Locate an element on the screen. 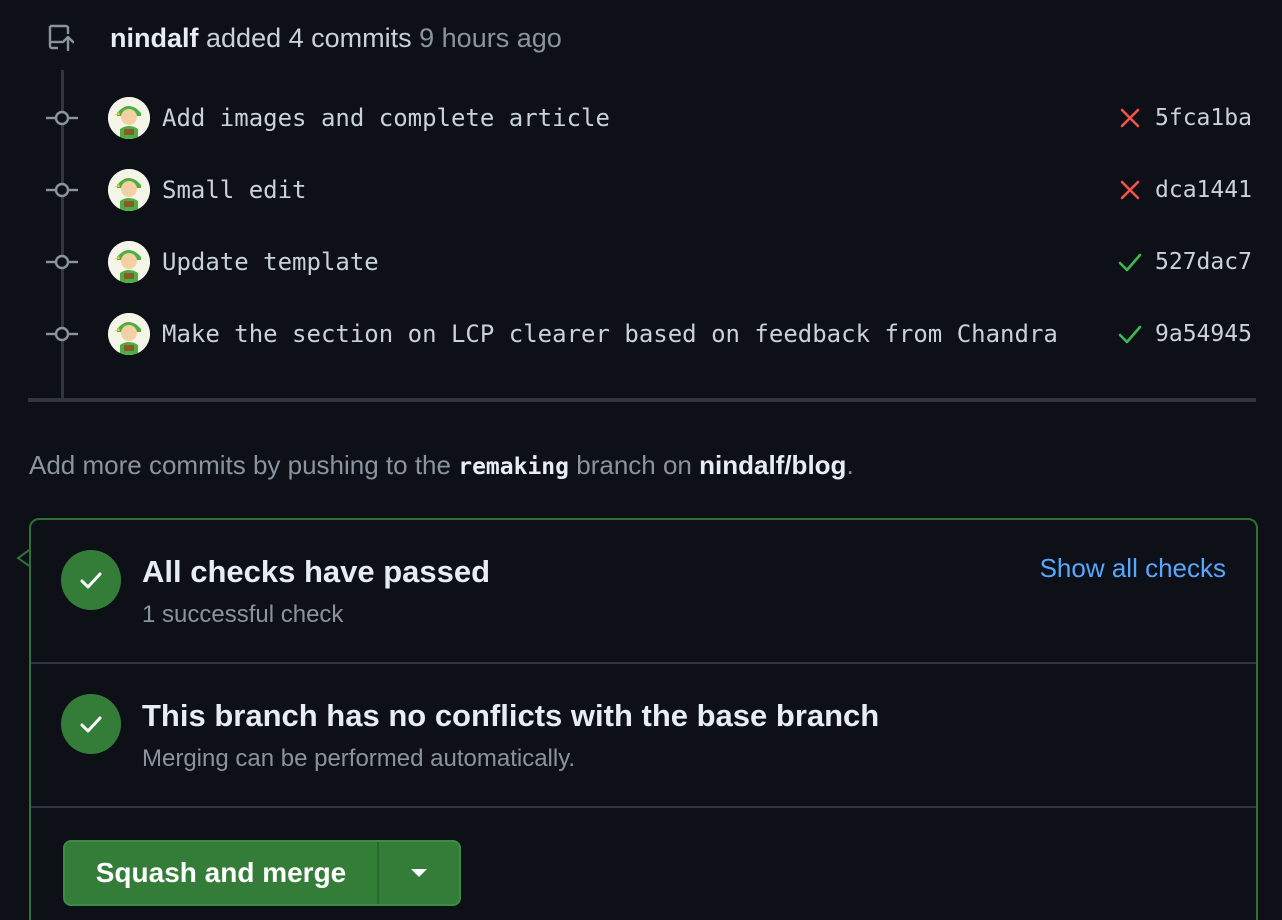  commit-message-link: Add images and complete article is located at coordinates (386, 118).